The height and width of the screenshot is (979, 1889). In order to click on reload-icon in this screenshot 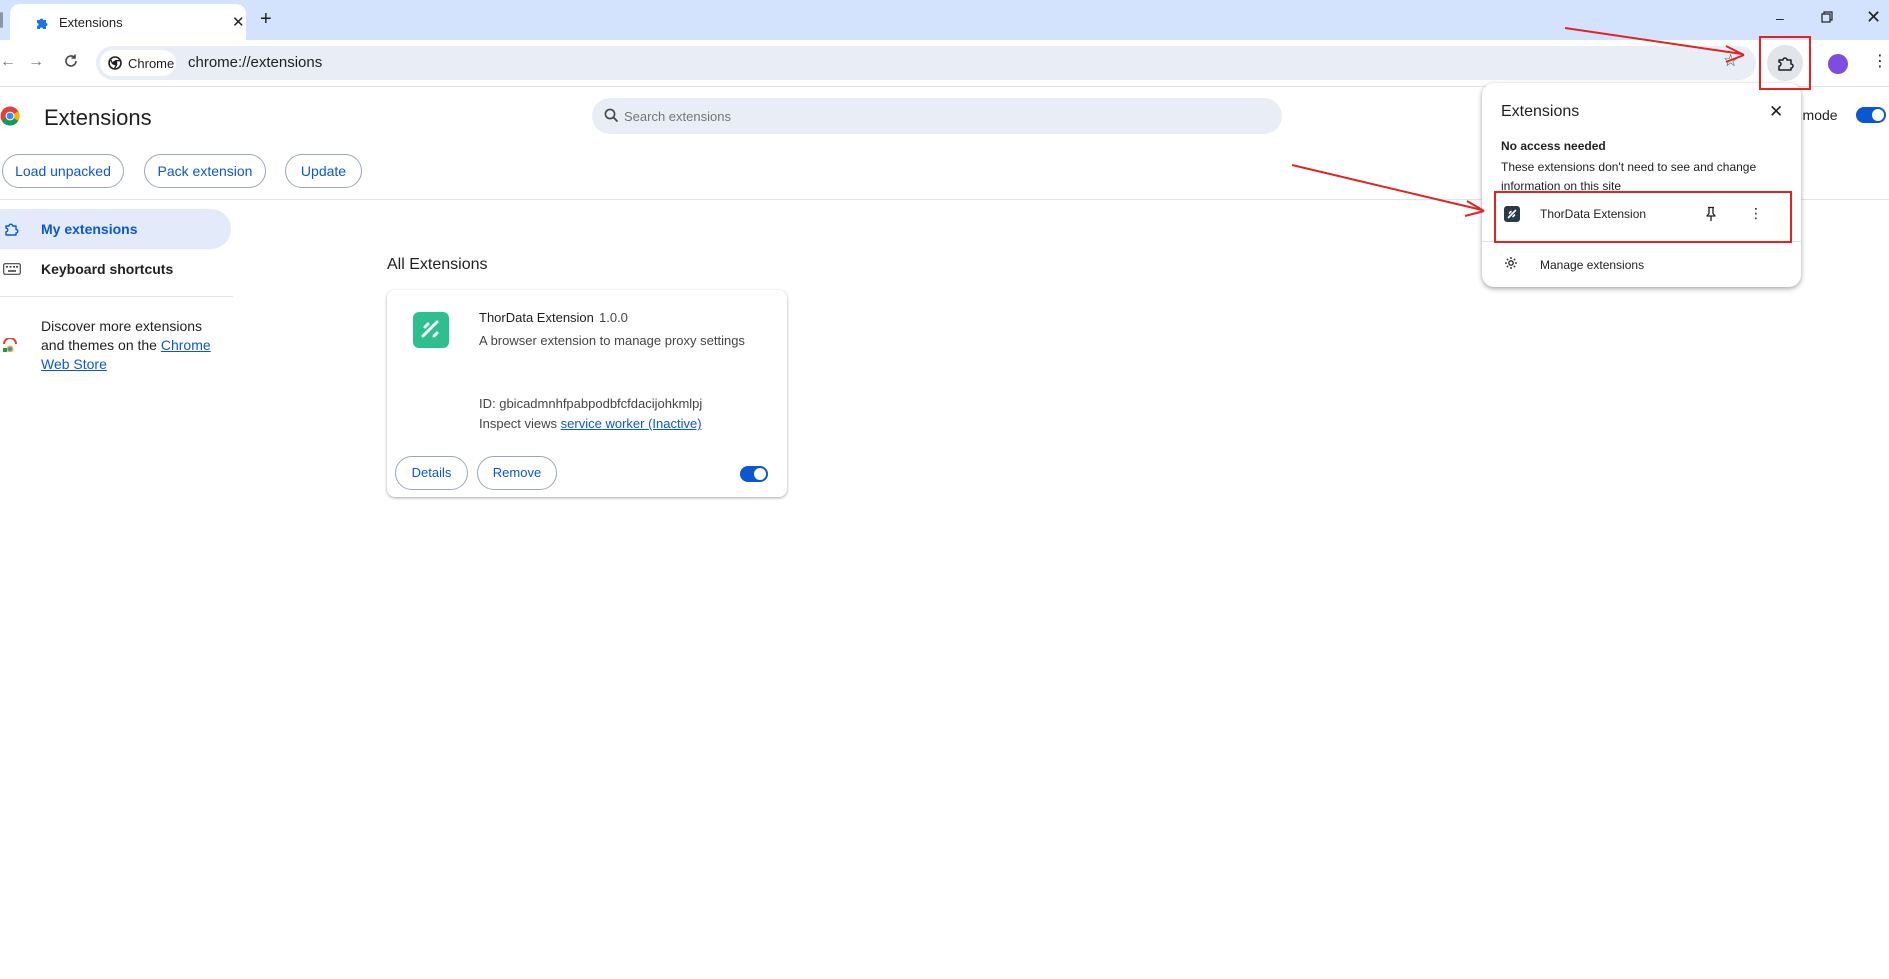, I will do `click(71, 61)`.